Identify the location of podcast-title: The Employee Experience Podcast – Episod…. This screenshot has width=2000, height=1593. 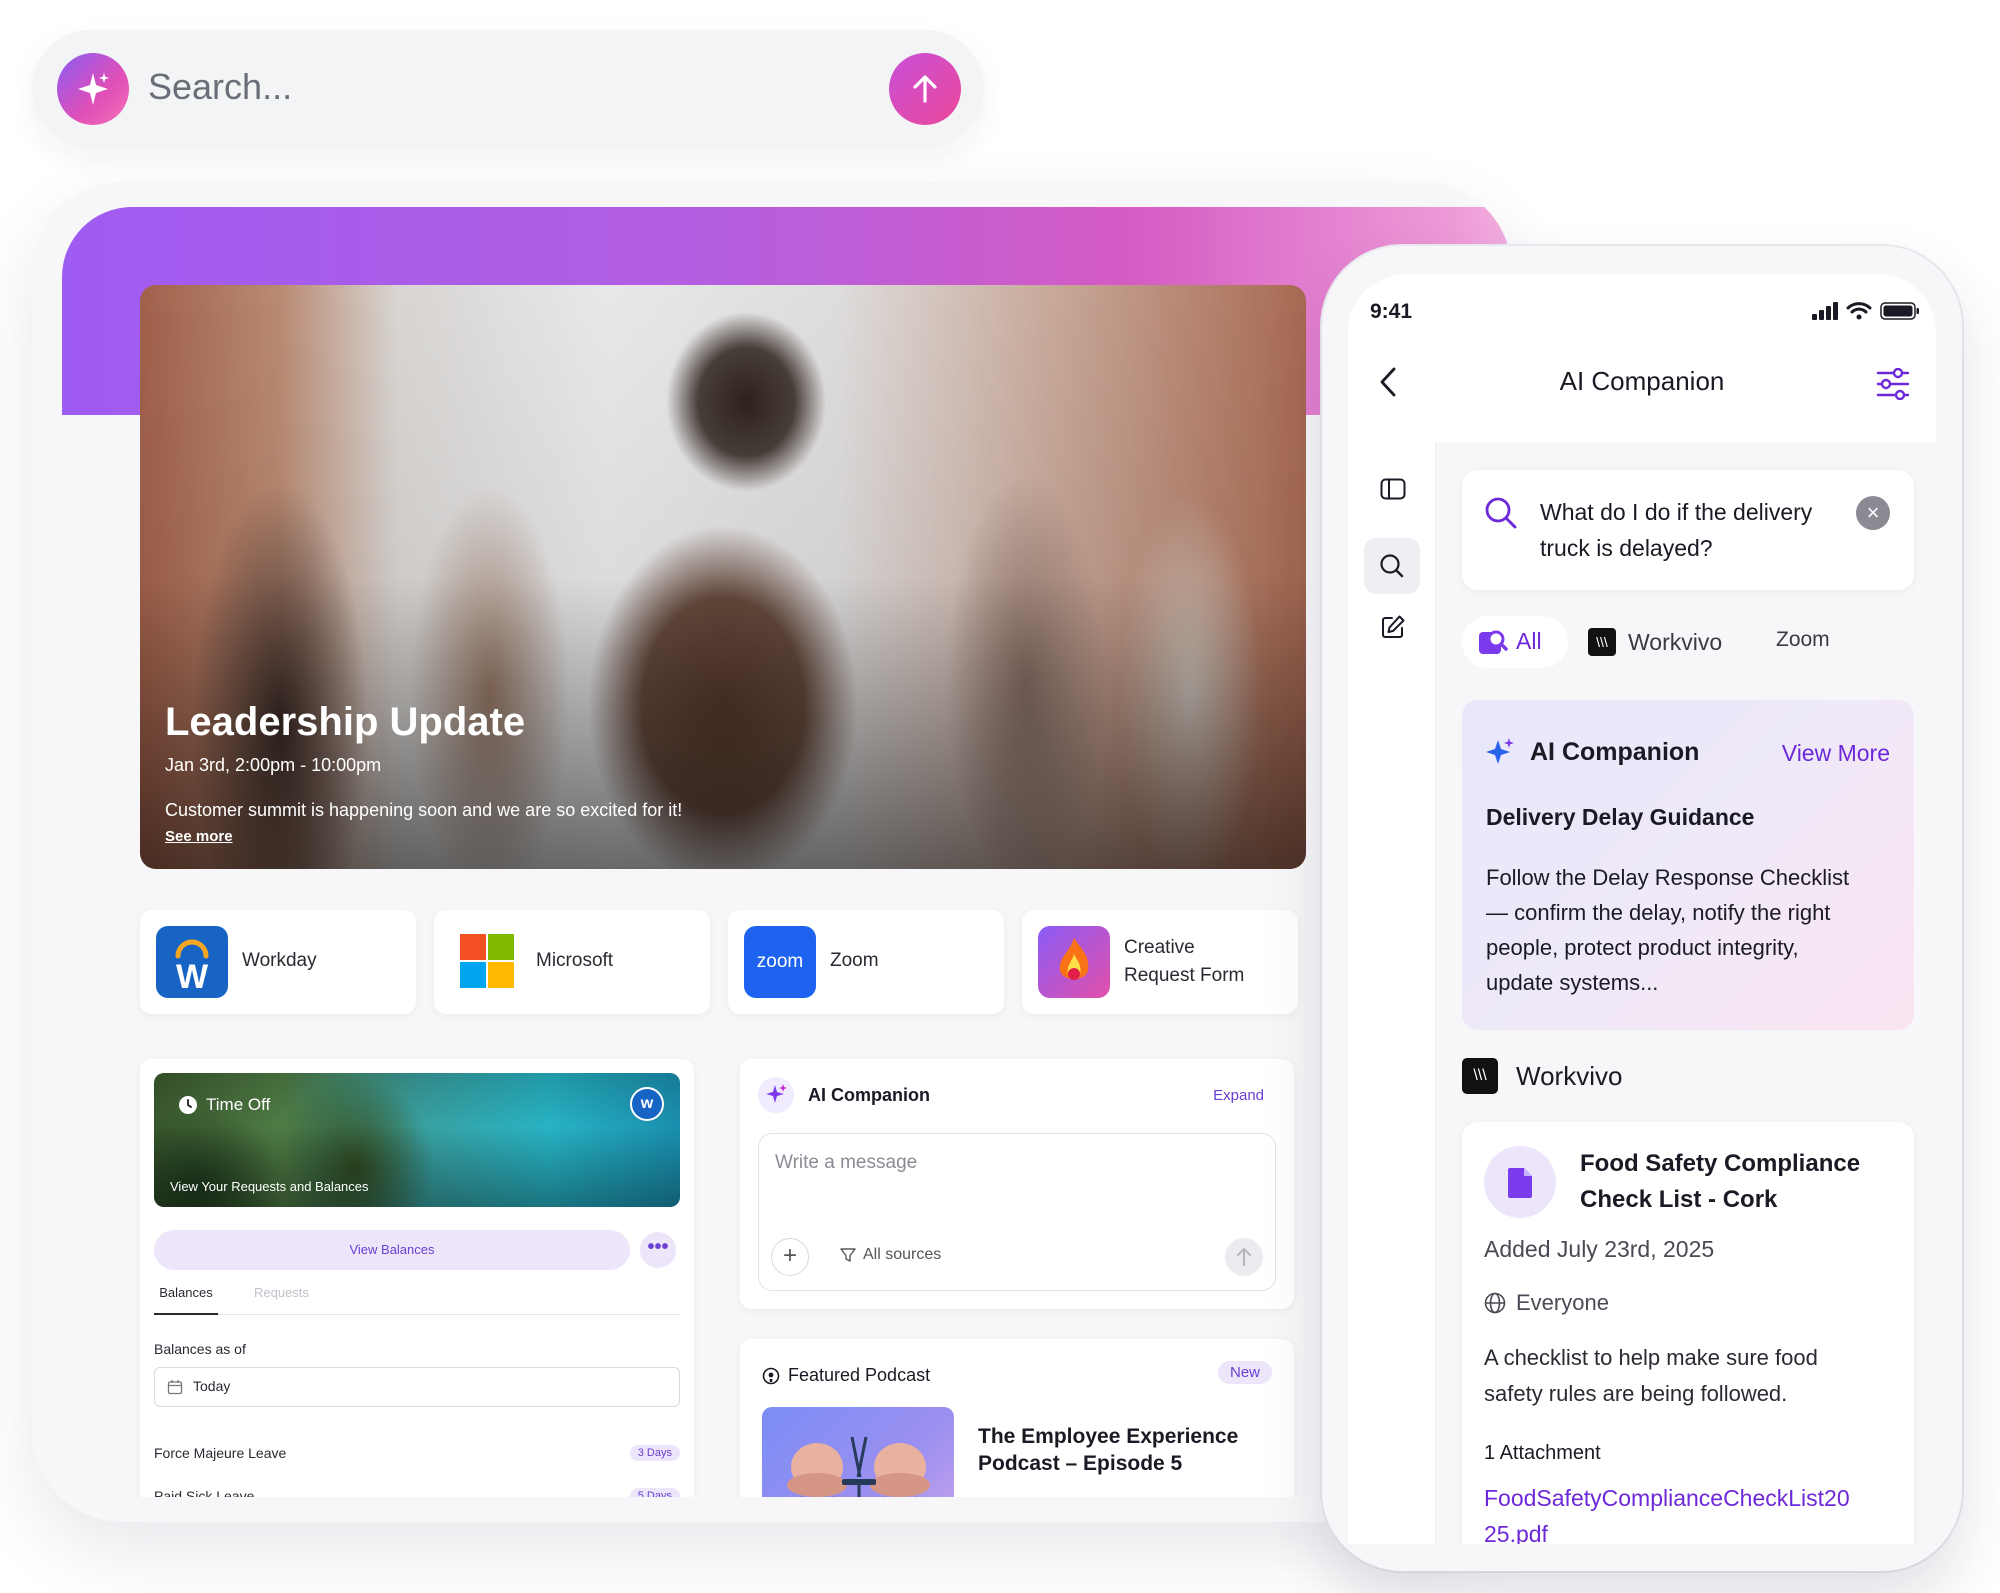
(1108, 1450).